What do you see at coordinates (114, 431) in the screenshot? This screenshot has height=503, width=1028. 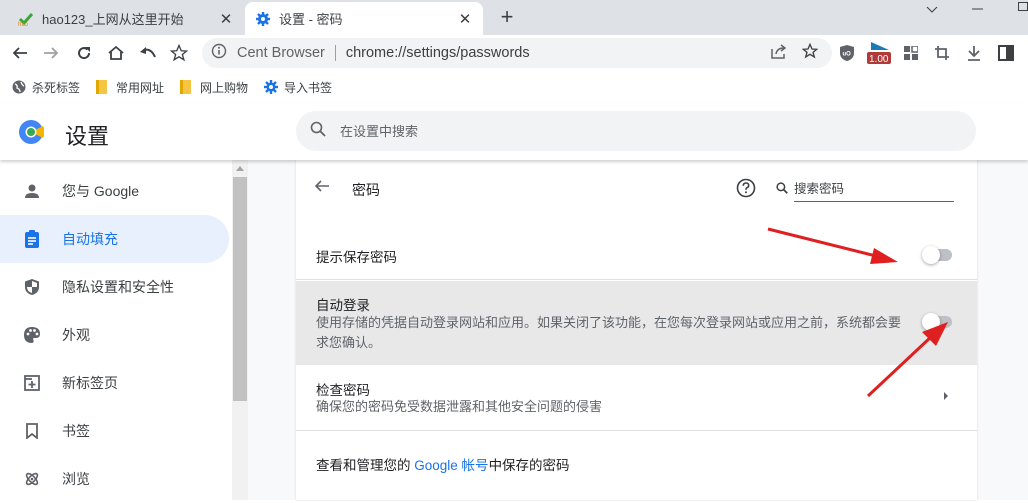 I see `sidebar-item-bookmarks: 书签` at bounding box center [114, 431].